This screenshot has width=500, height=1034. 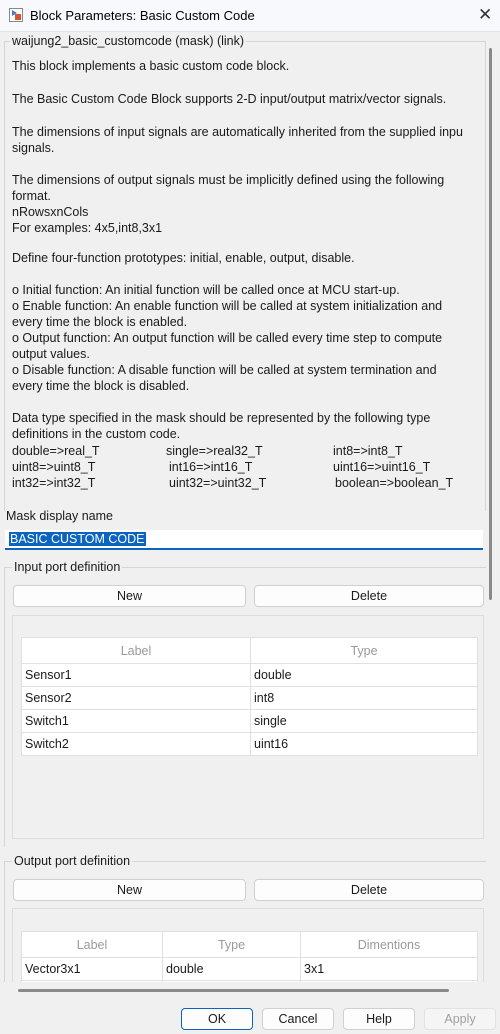 What do you see at coordinates (369, 890) in the screenshot?
I see `output-delete-button: Delete` at bounding box center [369, 890].